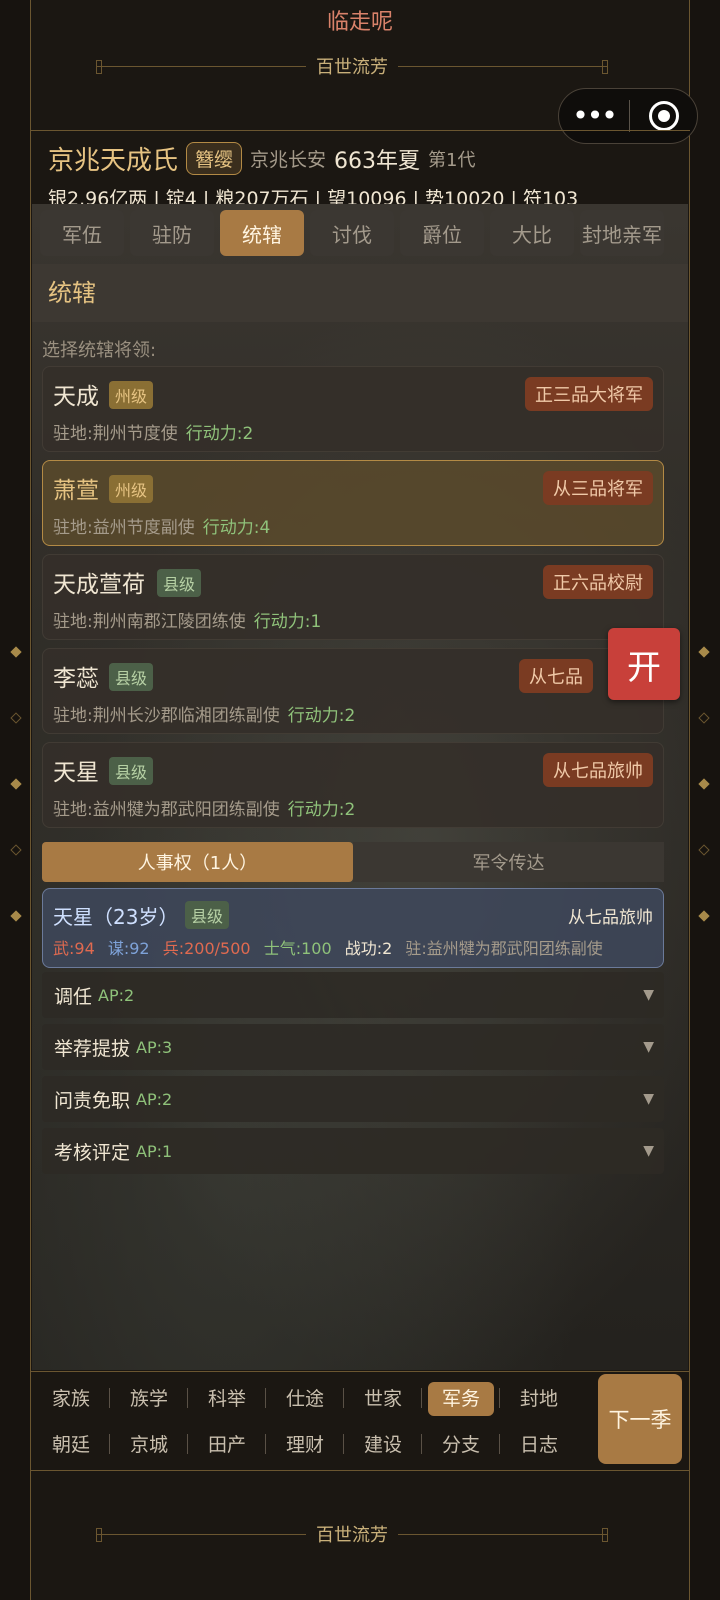  I want to click on nav-label: 军务, so click(460, 1398).